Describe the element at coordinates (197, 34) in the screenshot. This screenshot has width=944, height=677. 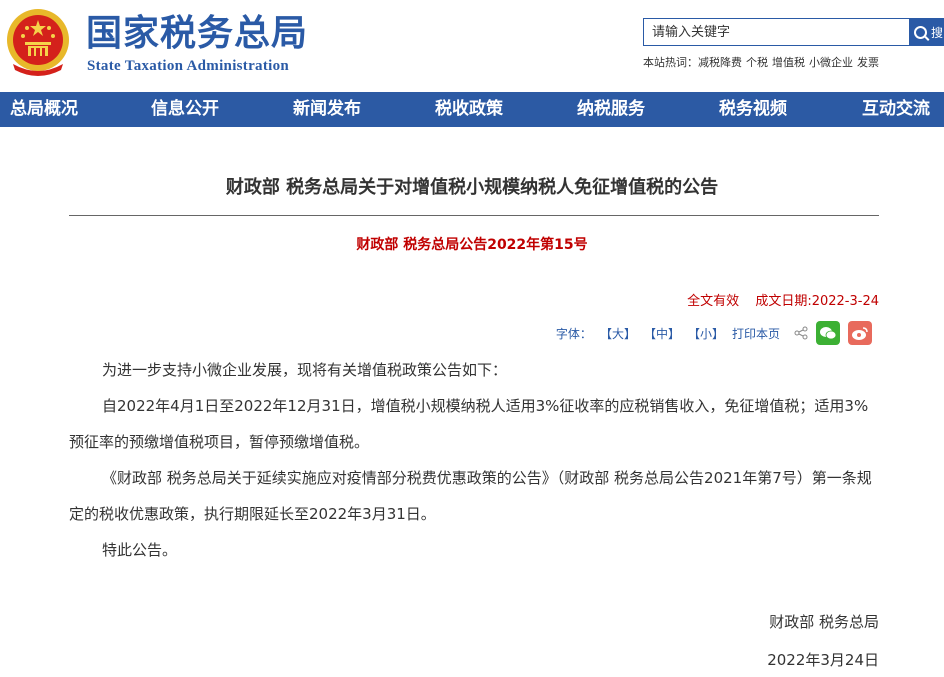
I see `site-title: 国家税务总局` at that location.